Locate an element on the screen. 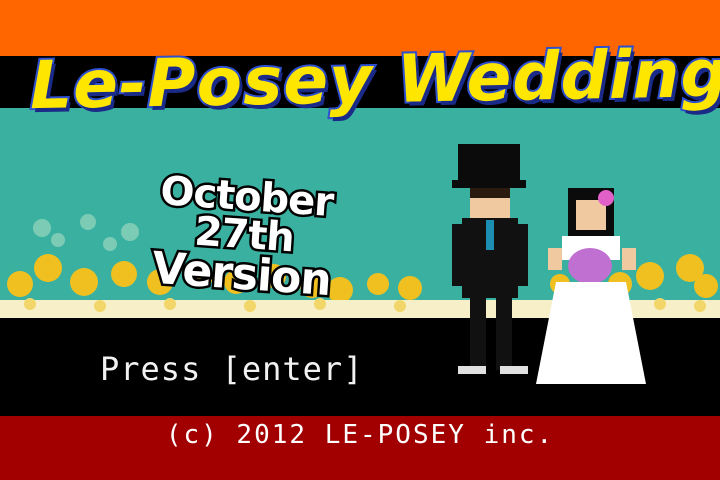 The height and width of the screenshot is (480, 720). groom-sprite is located at coordinates (490, 259).